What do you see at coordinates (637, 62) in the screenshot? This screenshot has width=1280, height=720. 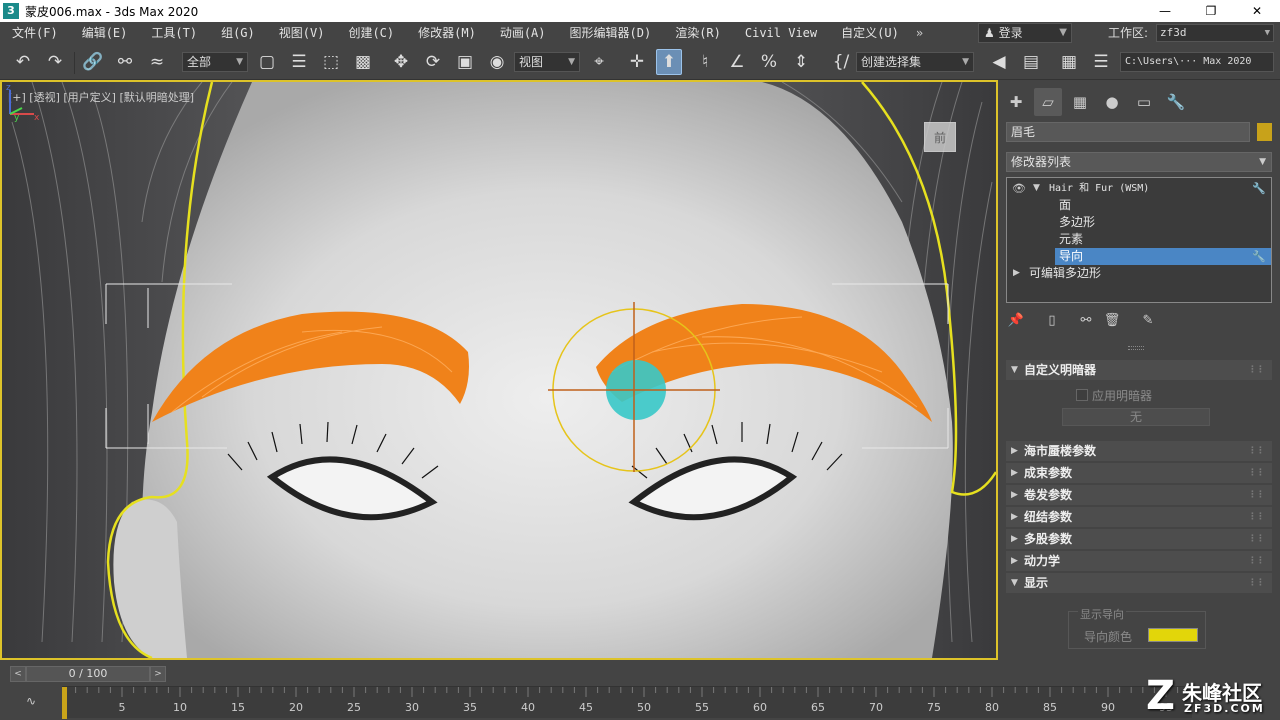 I see `select-manipulate-icon: ✛` at bounding box center [637, 62].